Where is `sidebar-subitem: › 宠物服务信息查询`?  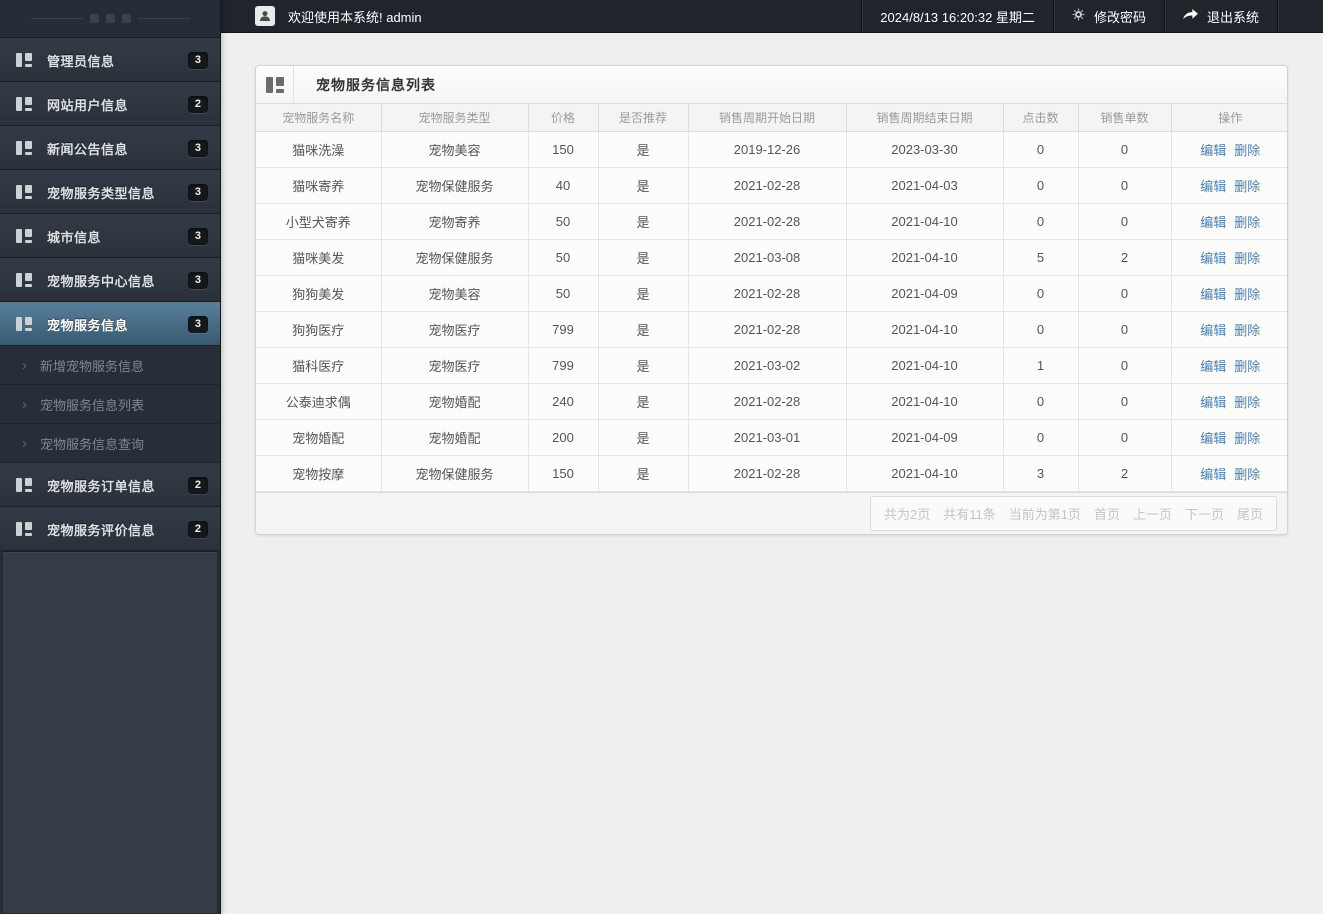 sidebar-subitem: › 宠物服务信息查询 is located at coordinates (110, 443).